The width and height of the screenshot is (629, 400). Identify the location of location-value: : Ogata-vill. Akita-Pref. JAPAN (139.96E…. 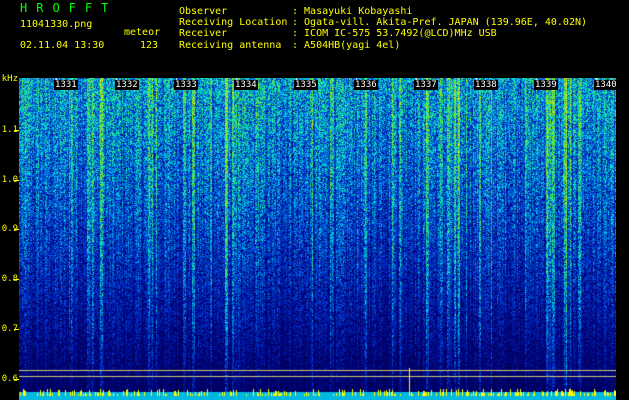
(440, 22).